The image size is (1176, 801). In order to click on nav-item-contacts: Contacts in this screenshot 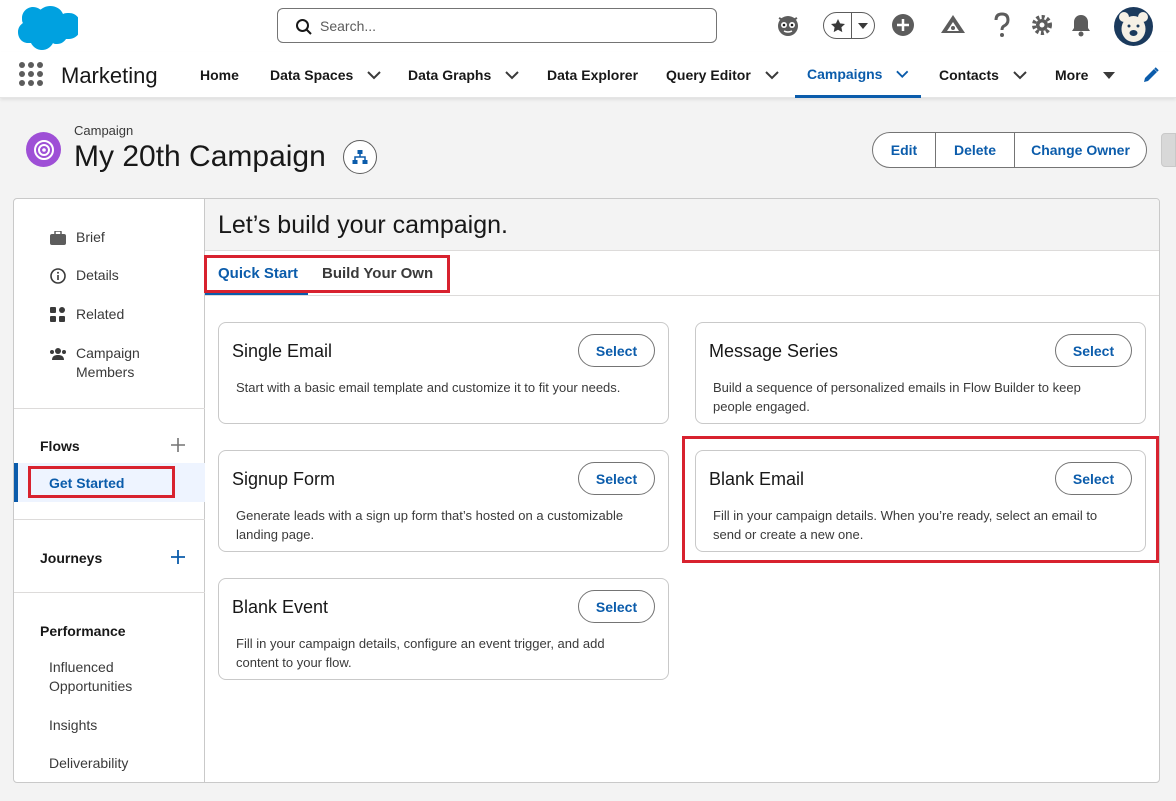, I will do `click(983, 75)`.